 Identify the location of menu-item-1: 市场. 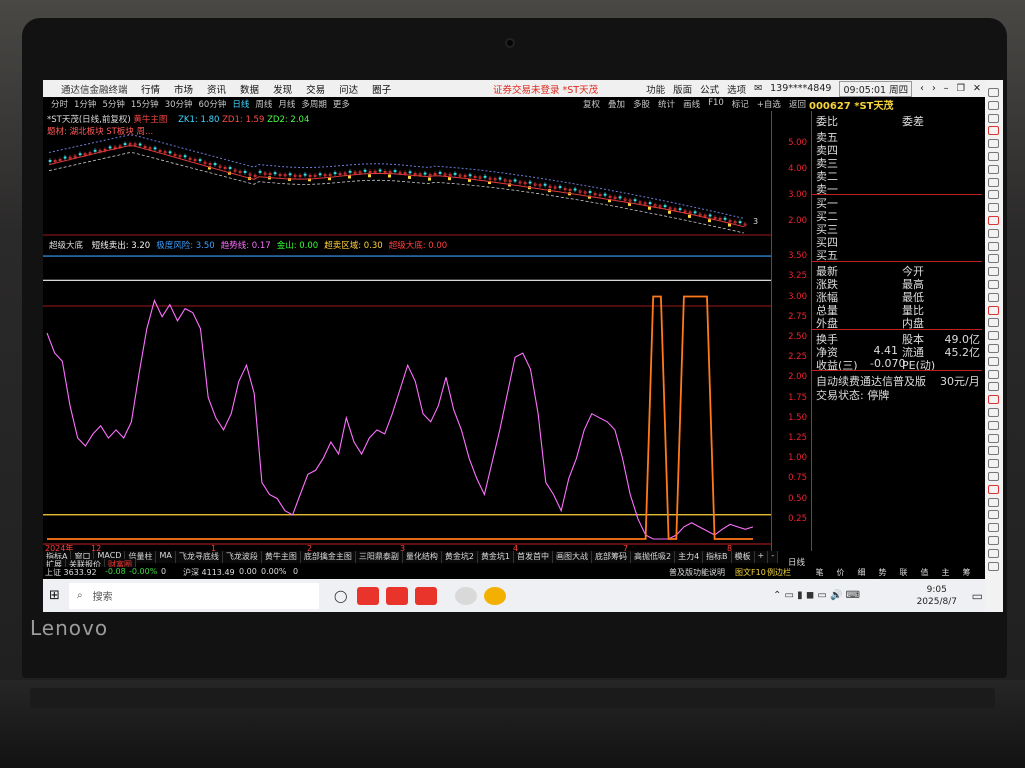
(183, 89).